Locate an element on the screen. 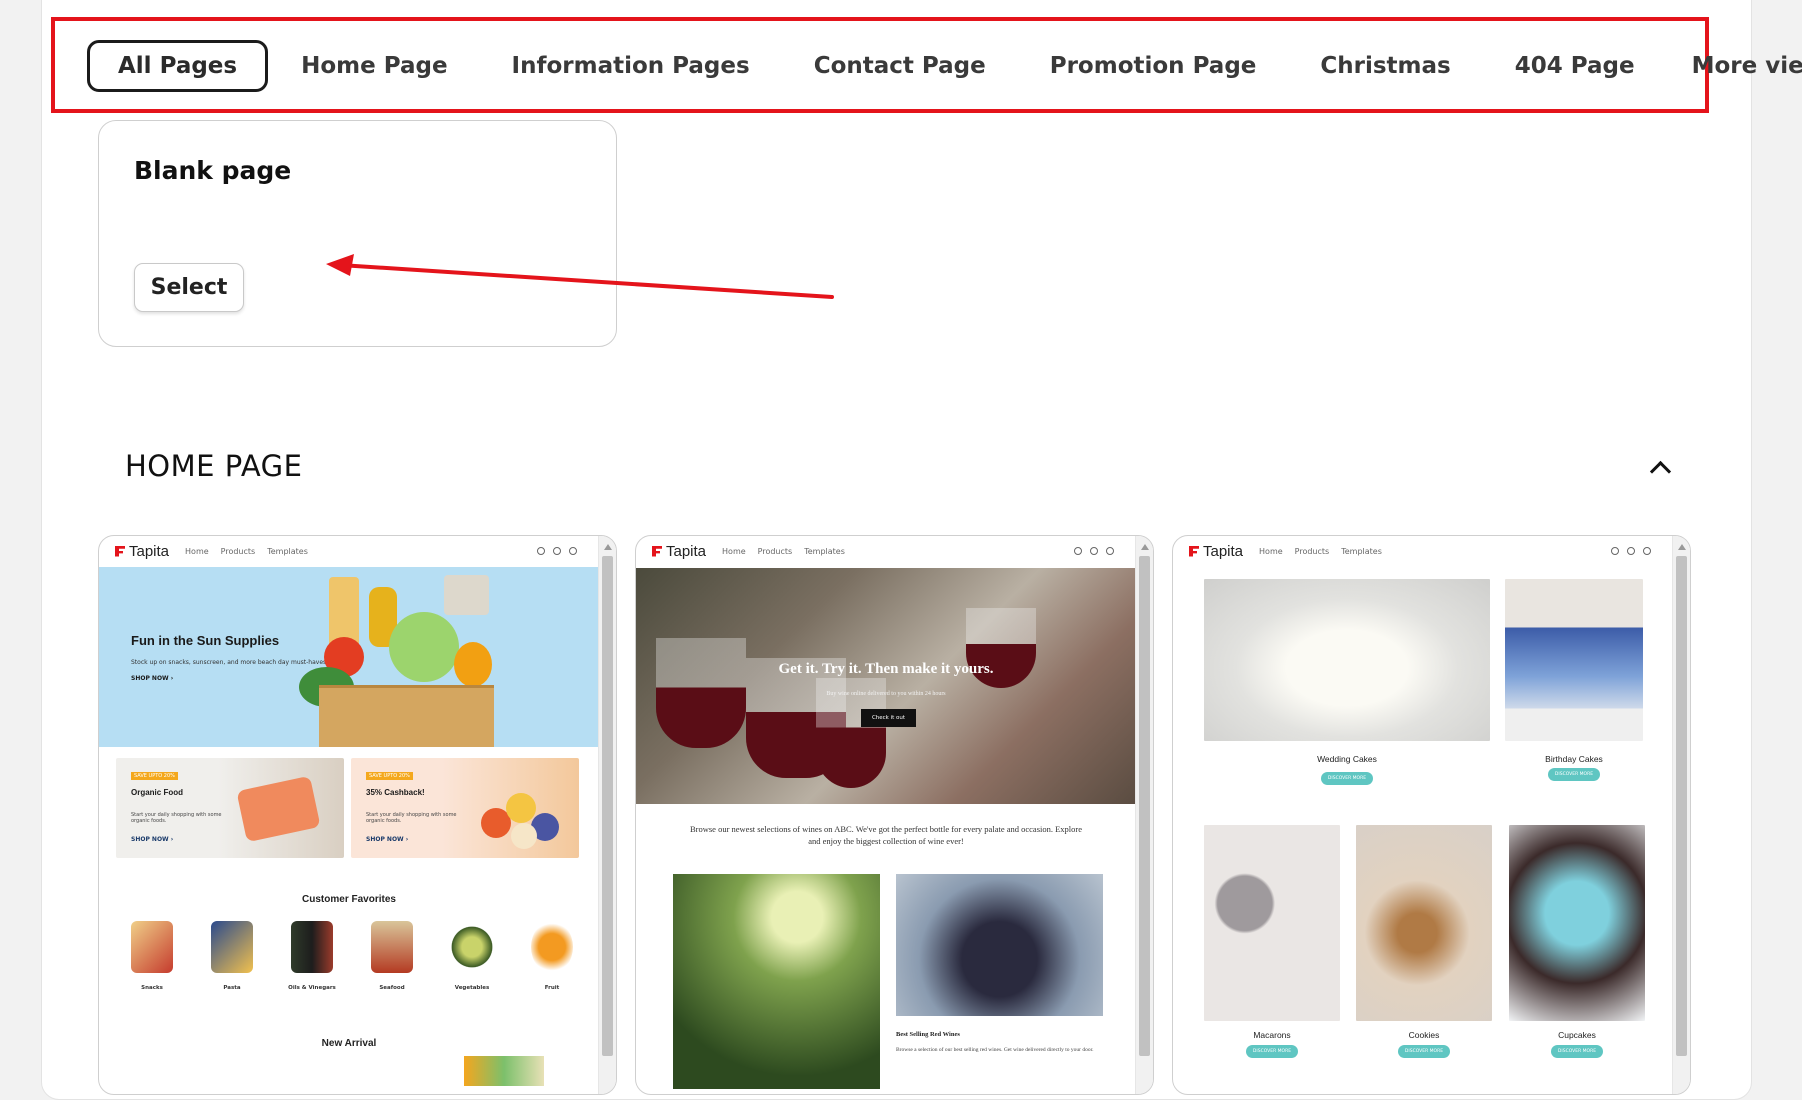 The height and width of the screenshot is (1100, 1802). promo-badge: SAVE UPTO 20% is located at coordinates (389, 776).